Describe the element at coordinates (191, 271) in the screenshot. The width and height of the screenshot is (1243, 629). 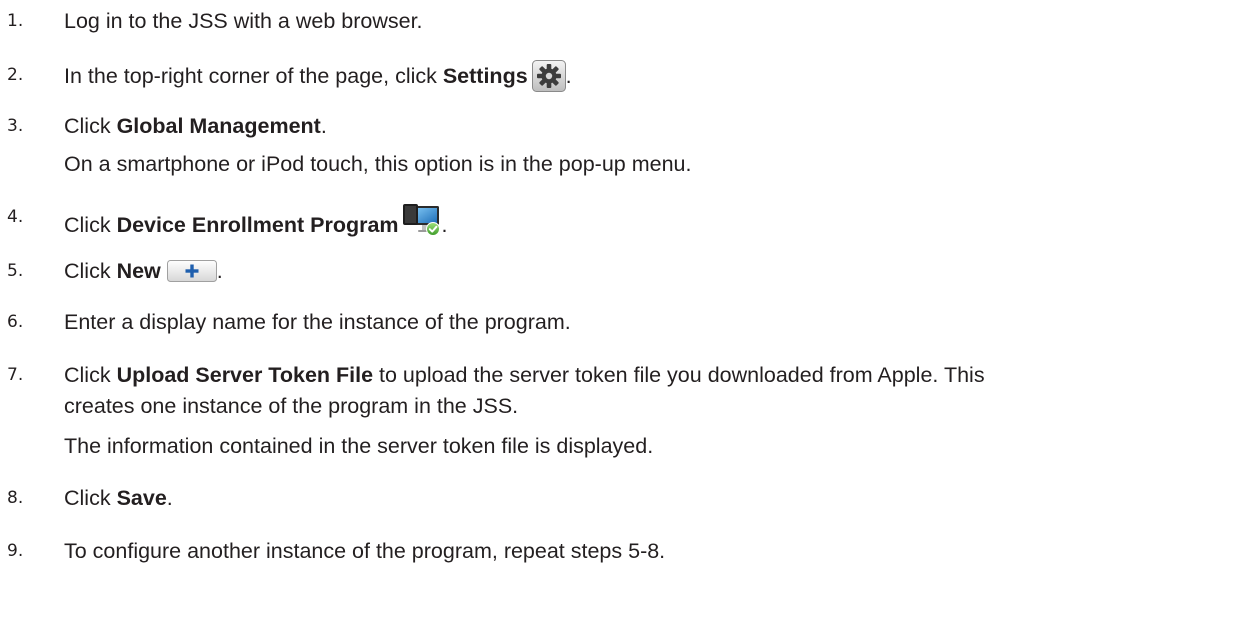
I see `plus-icon` at that location.